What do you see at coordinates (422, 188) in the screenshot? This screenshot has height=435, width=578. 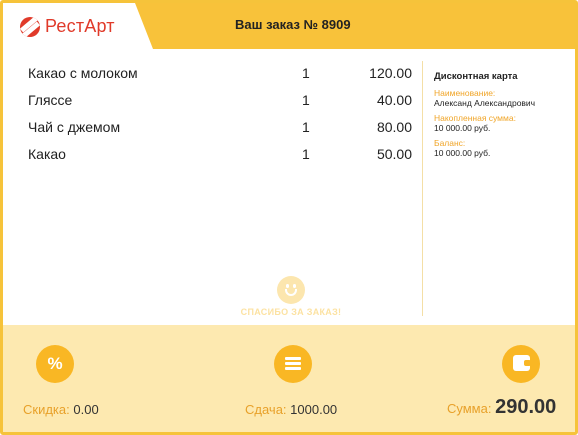 I see `panel-divider` at bounding box center [422, 188].